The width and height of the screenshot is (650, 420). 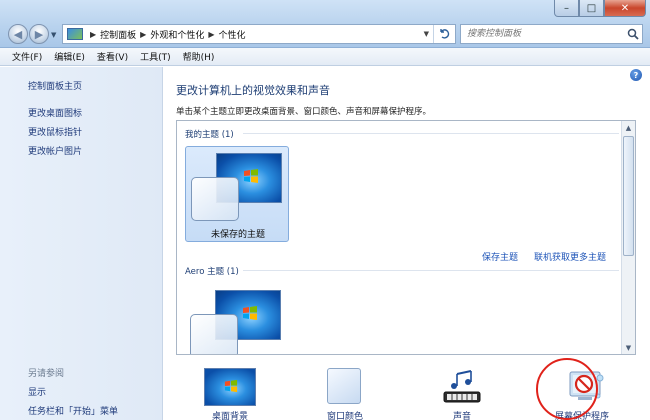 What do you see at coordinates (73, 410) in the screenshot?
I see `taskbar-start-menu-link: 任务栏和「开始」菜单` at bounding box center [73, 410].